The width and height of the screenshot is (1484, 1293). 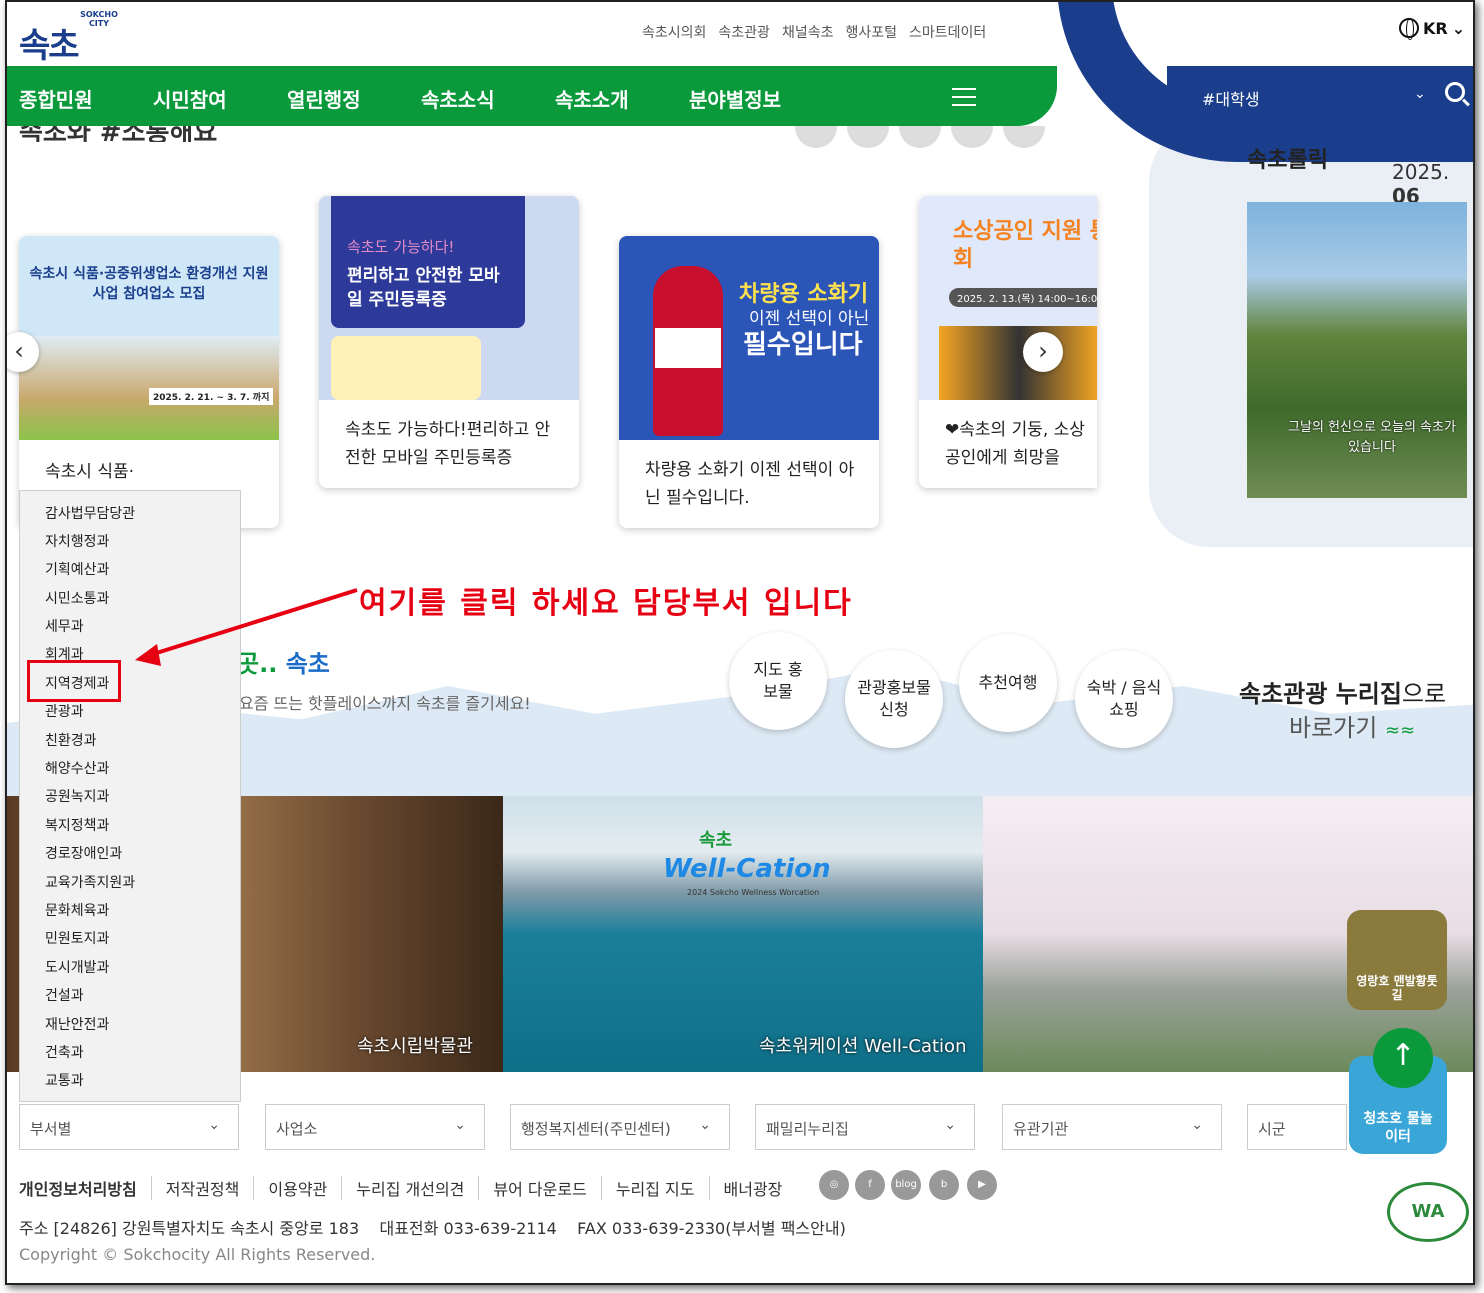 I want to click on dept-item: 민원토지과, so click(x=77, y=938).